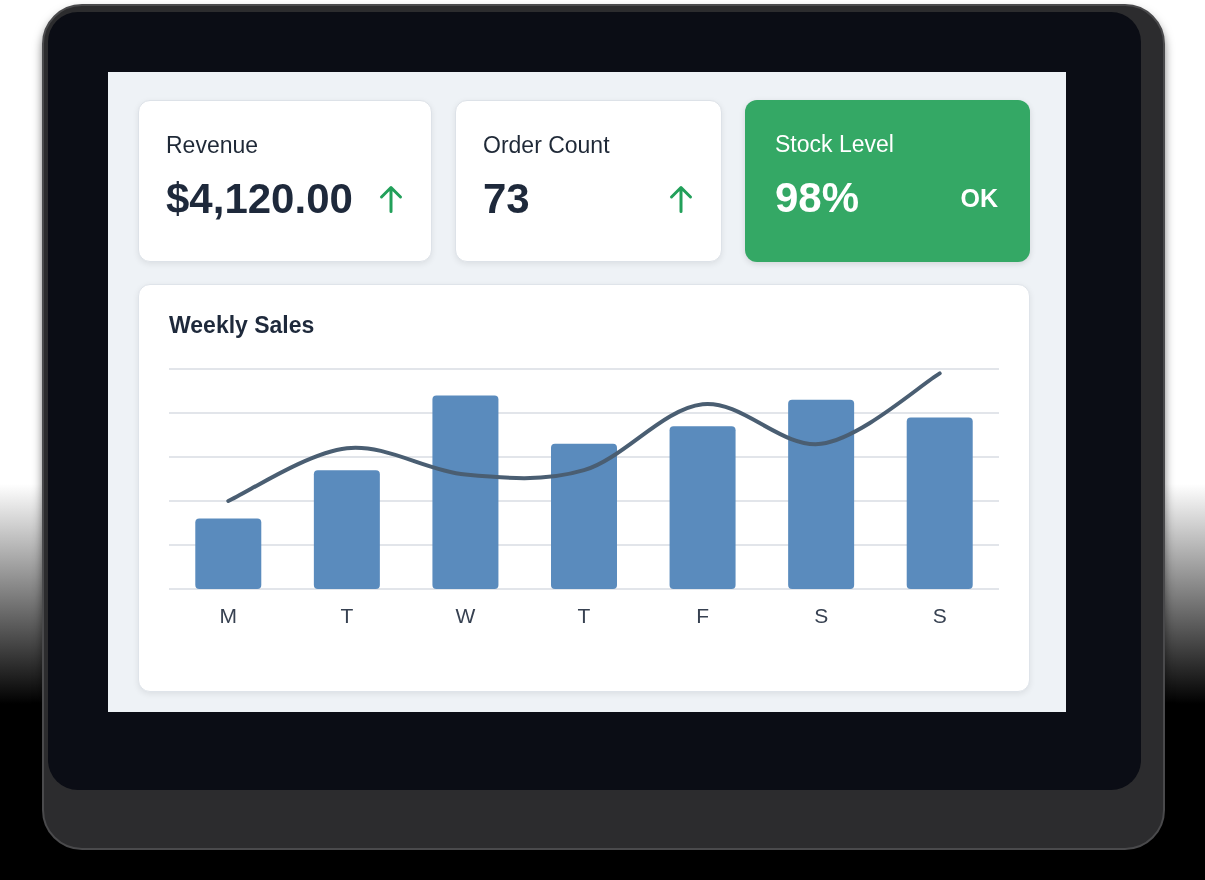 The image size is (1205, 880). I want to click on card-value: 73, so click(506, 199).